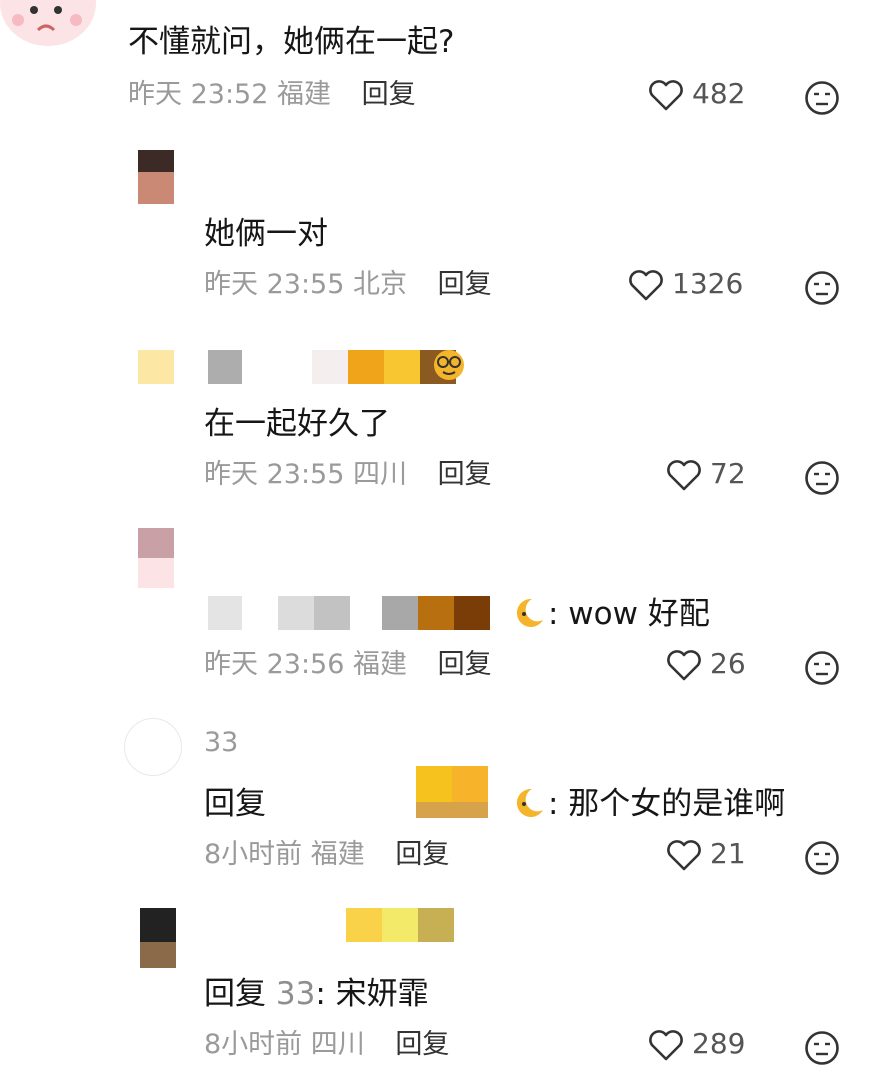 The width and height of the screenshot is (871, 1080). I want to click on avatar-face-icon, so click(47, 19).